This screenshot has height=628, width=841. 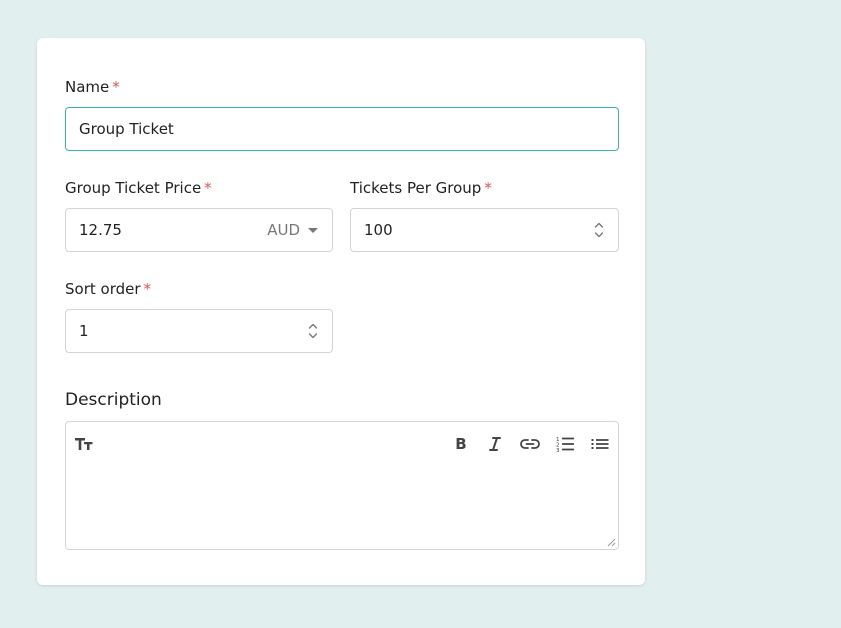 I want to click on tickets-per-group-required-mark: *, so click(x=488, y=188).